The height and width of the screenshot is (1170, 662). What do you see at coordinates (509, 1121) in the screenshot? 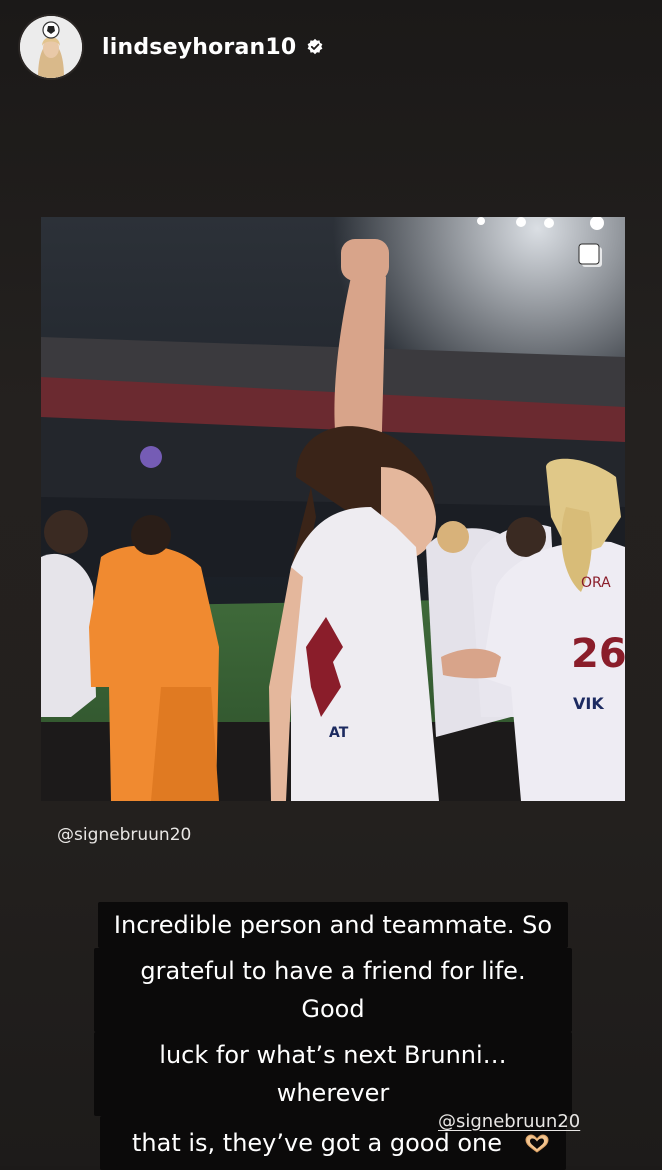
I see `mention-sticker: @signebruun20` at bounding box center [509, 1121].